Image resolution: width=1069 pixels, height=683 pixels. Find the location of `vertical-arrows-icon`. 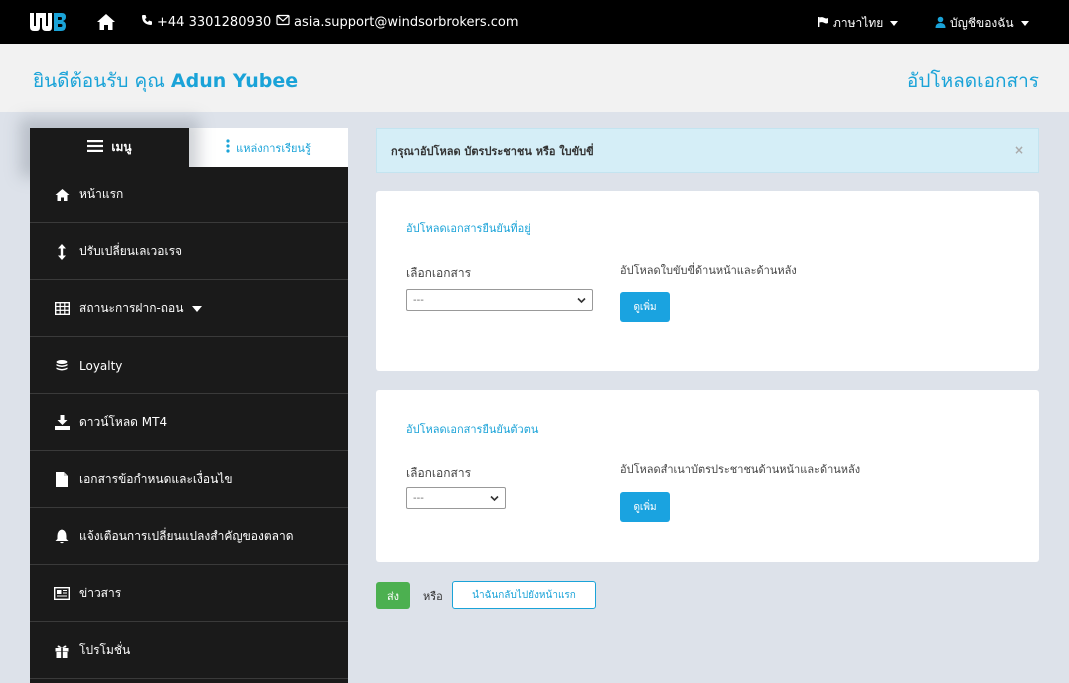

vertical-arrows-icon is located at coordinates (62, 251).